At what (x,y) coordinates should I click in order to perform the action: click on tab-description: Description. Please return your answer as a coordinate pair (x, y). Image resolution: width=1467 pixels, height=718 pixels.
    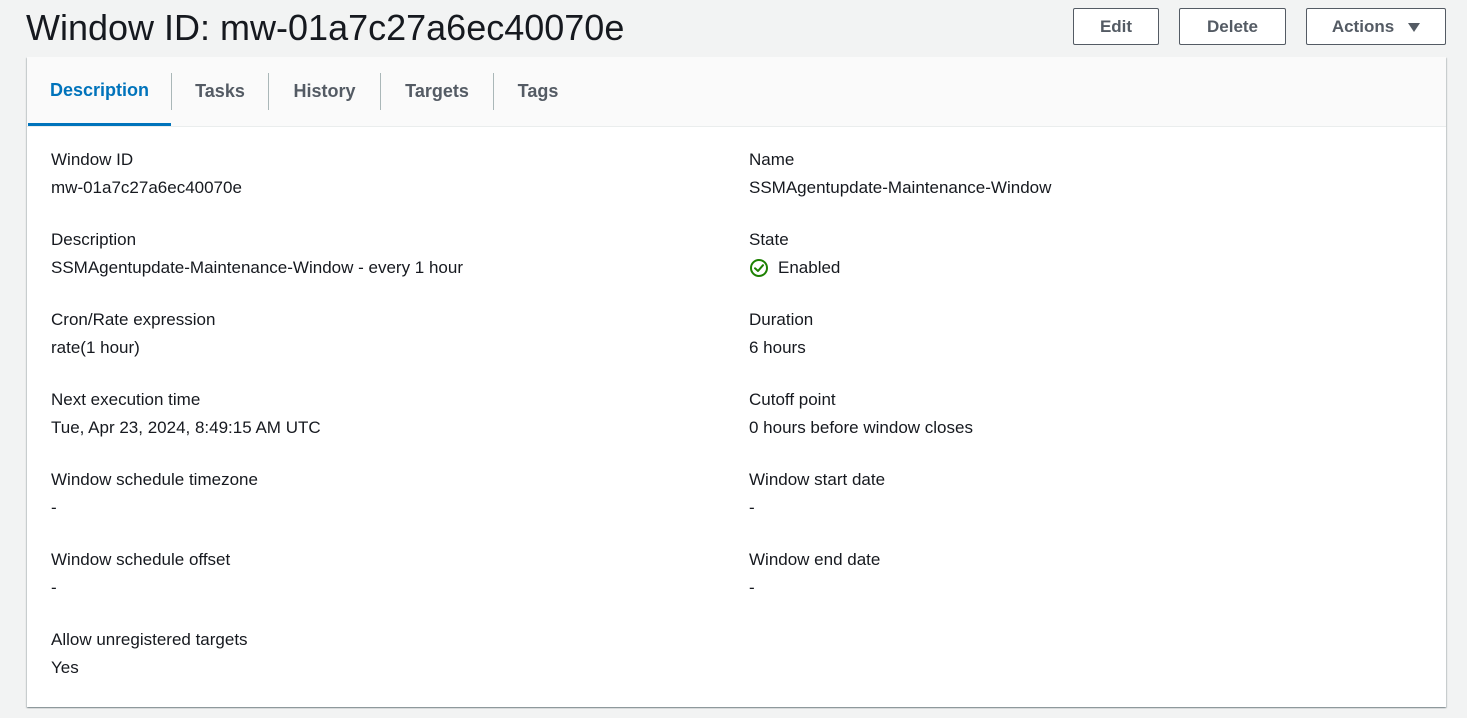
    Looking at the image, I should click on (99, 91).